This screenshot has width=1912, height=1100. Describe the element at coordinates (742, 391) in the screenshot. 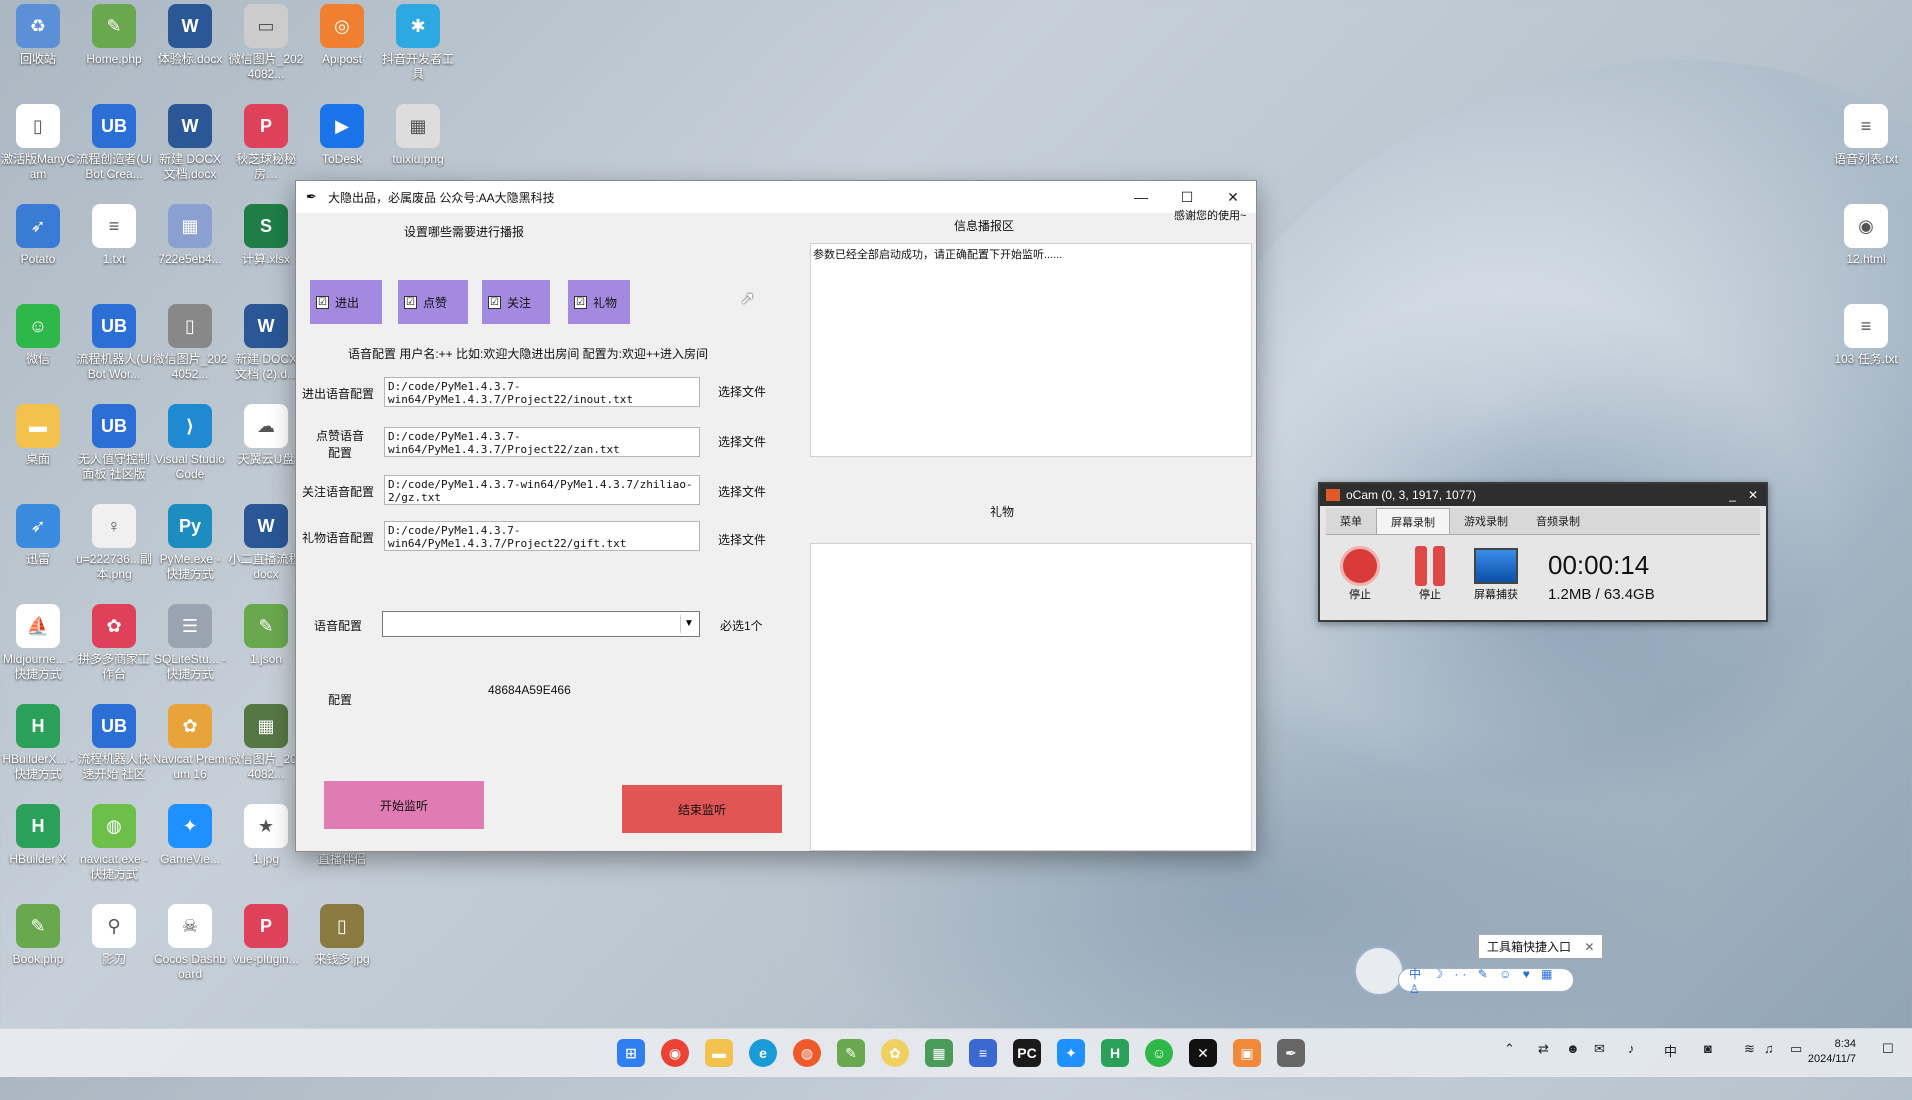

I see `inout-select-file-button: 选择文件` at that location.